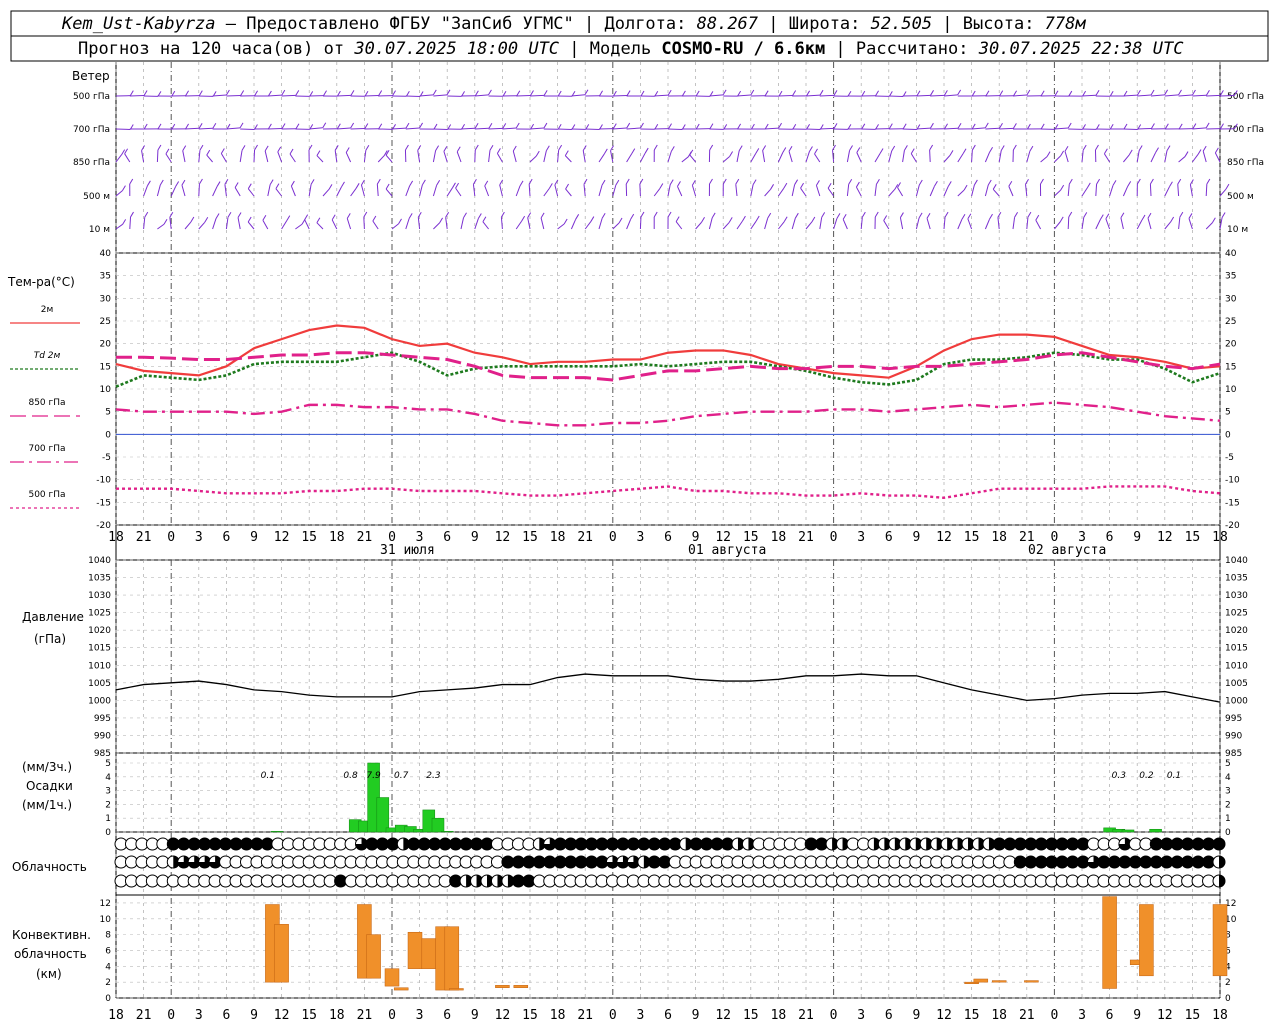 The image size is (1280, 1024). I want to click on pressure-title-2: (гПа), so click(50, 639).